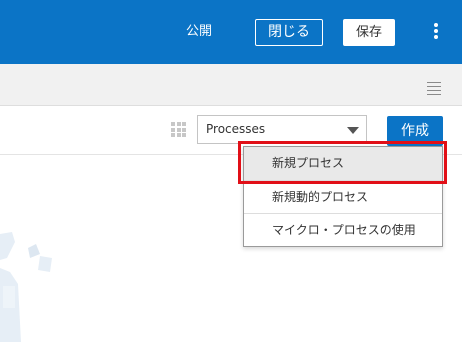  Describe the element at coordinates (26, 287) in the screenshot. I see `empty-state-illustration` at that location.